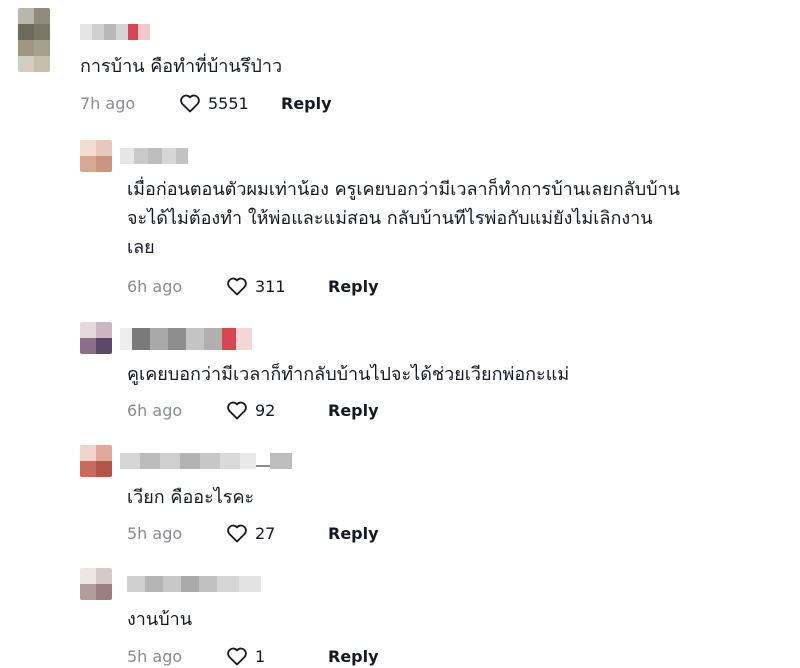 Image resolution: width=800 pixels, height=668 pixels. I want to click on like-count: 311, so click(270, 286).